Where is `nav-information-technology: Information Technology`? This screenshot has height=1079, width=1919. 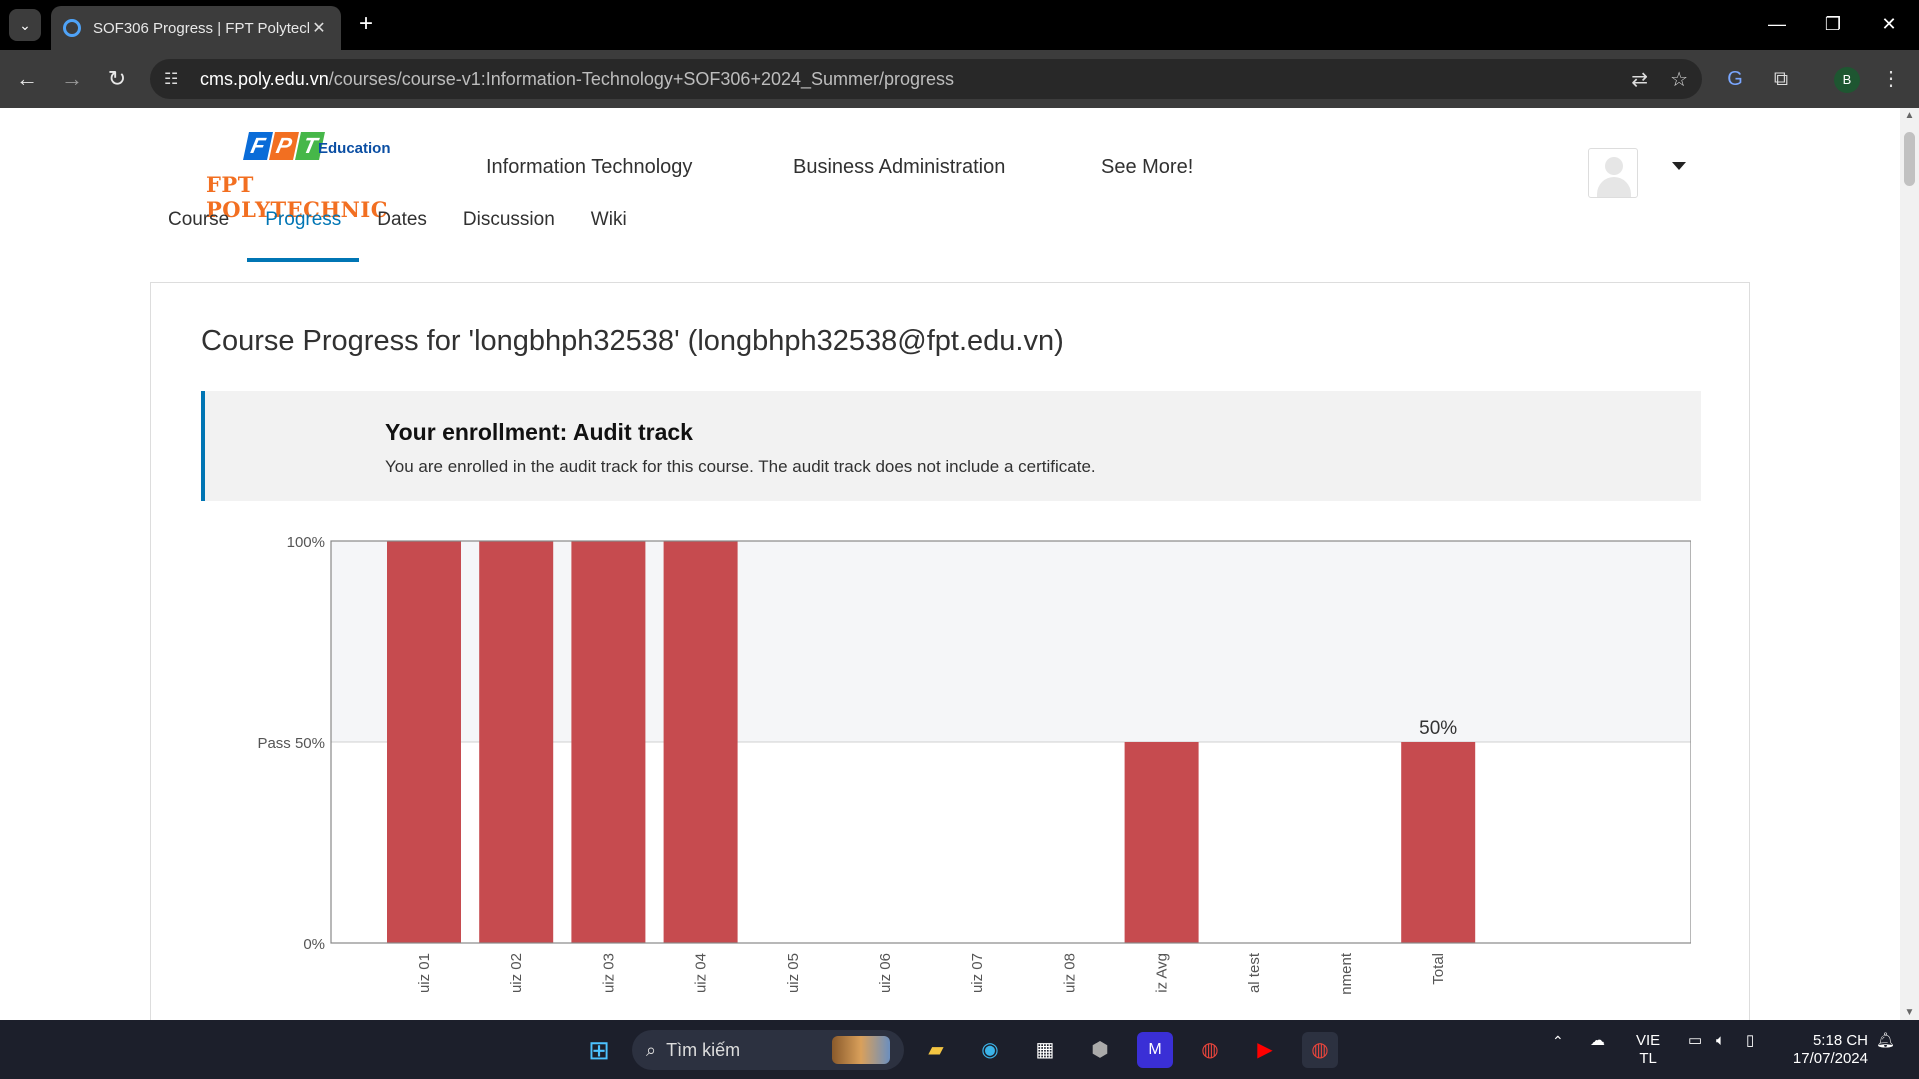 nav-information-technology: Information Technology is located at coordinates (589, 167).